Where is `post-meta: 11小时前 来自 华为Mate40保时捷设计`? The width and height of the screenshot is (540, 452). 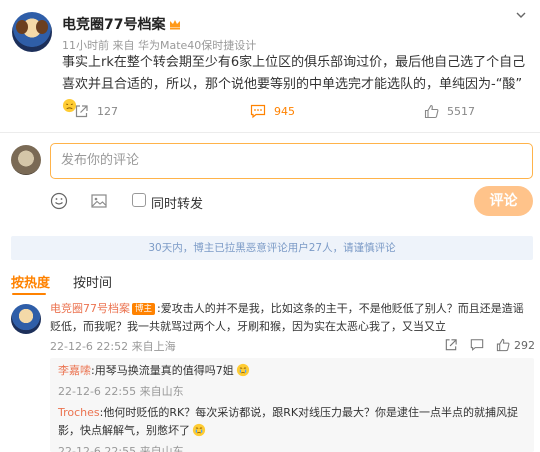
post-meta: 11小时前 来自 华为Mate40保时捷设计 is located at coordinates (159, 45).